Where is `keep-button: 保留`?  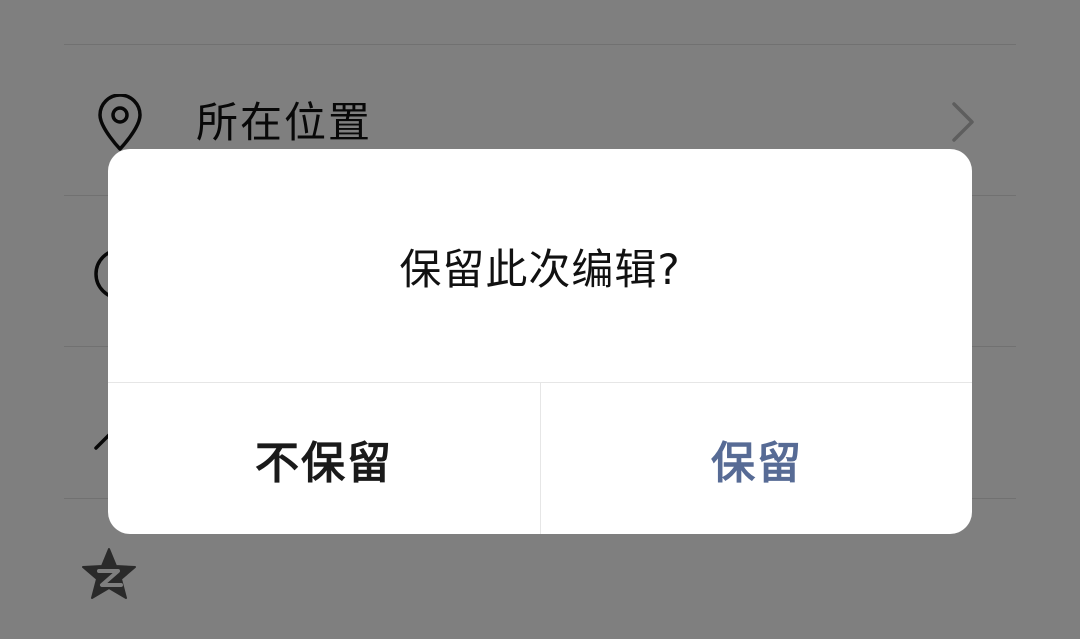 keep-button: 保留 is located at coordinates (756, 458).